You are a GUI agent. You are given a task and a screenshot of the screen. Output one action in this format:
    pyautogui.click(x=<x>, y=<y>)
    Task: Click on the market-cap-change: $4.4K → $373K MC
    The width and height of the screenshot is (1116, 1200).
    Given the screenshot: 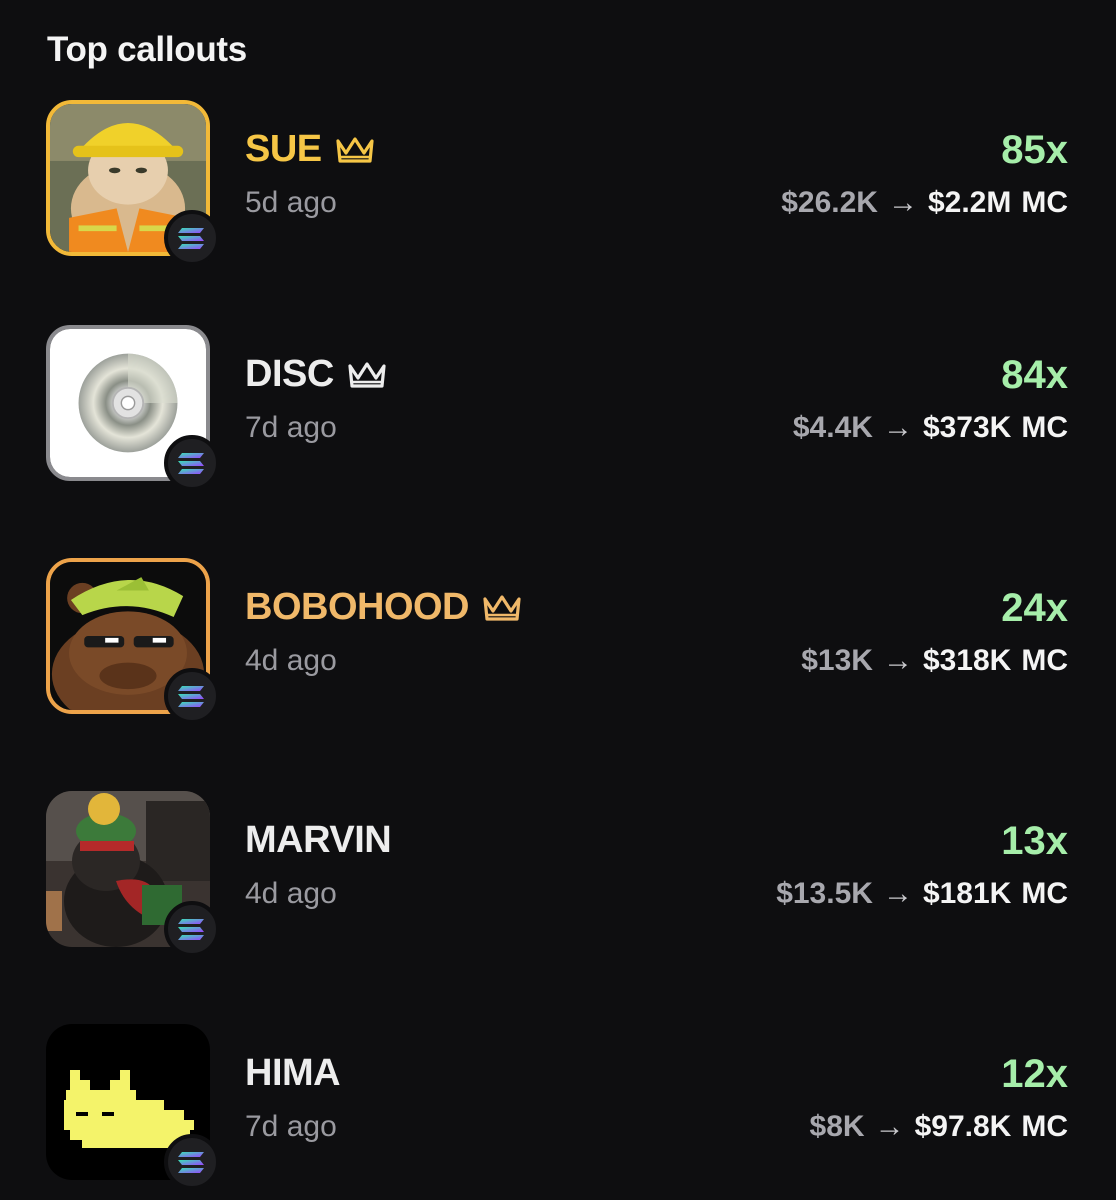 What is the action you would take?
    pyautogui.click(x=930, y=428)
    